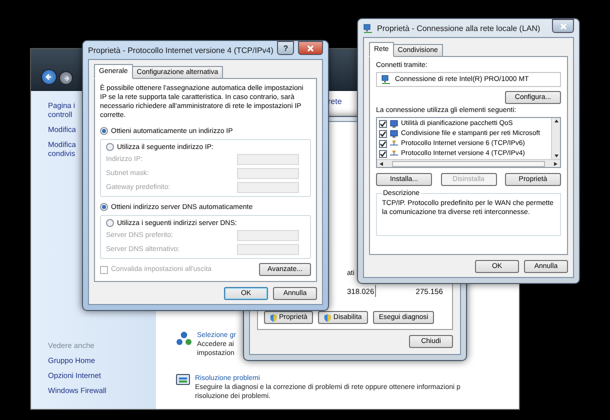 The height and width of the screenshot is (420, 610). Describe the element at coordinates (285, 48) in the screenshot. I see `help-button: ?` at that location.